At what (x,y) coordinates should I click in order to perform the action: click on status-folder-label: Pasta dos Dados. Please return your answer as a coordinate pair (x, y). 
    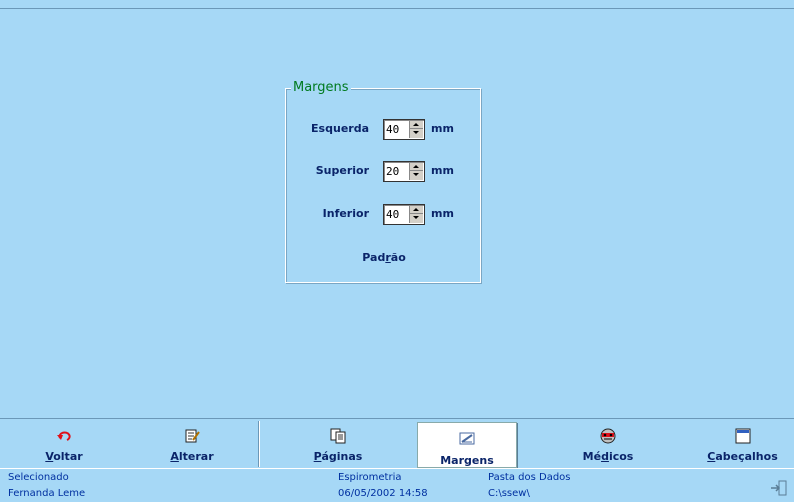
    Looking at the image, I should click on (529, 477).